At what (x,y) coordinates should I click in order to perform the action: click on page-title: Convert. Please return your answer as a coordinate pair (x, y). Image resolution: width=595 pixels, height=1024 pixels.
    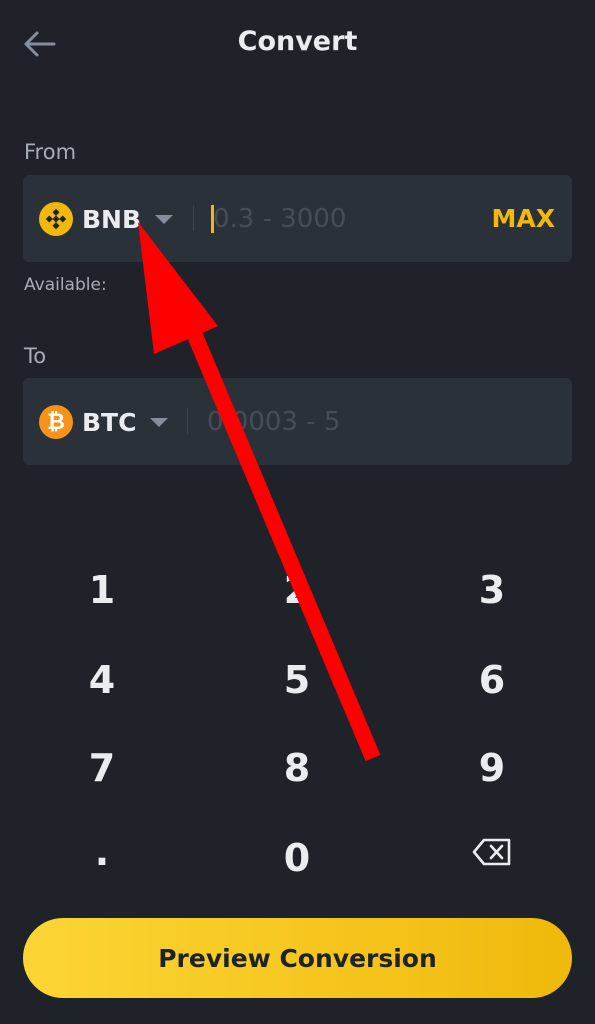
    Looking at the image, I should click on (297, 41).